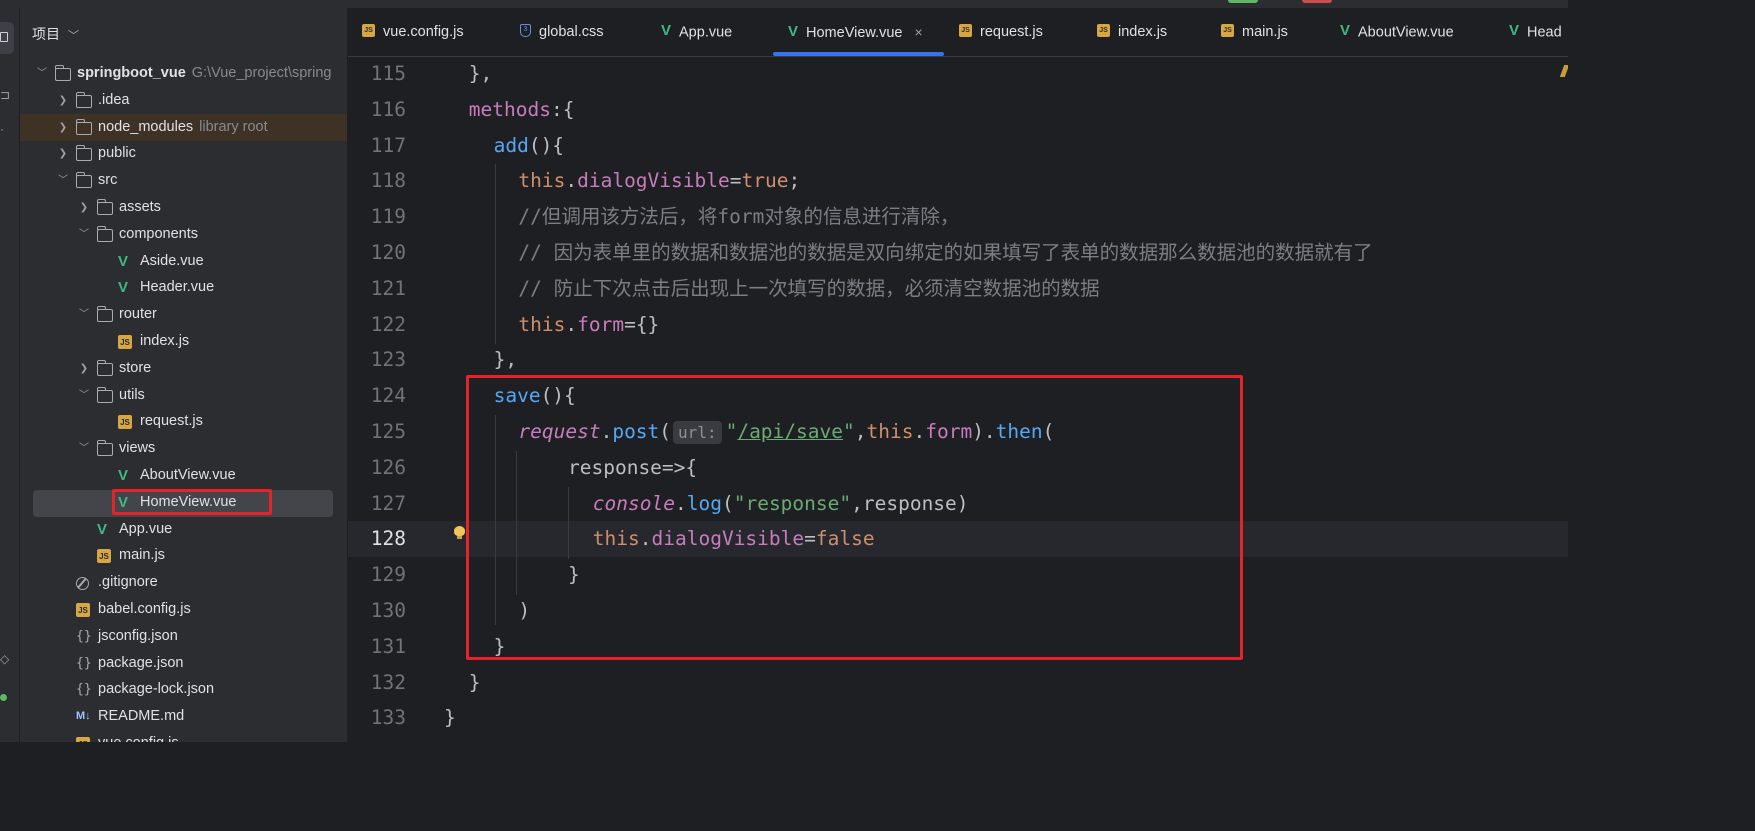 This screenshot has width=1755, height=831. I want to click on tree-item: V App.vue, so click(183, 529).